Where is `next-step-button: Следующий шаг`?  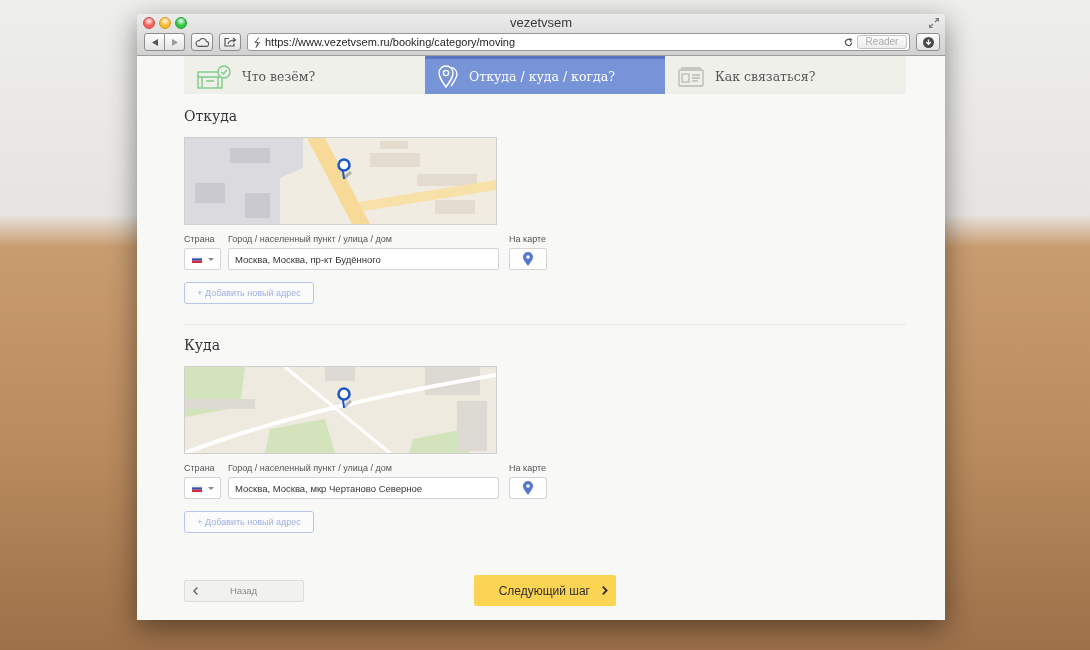
next-step-button: Следующий шаг is located at coordinates (545, 590).